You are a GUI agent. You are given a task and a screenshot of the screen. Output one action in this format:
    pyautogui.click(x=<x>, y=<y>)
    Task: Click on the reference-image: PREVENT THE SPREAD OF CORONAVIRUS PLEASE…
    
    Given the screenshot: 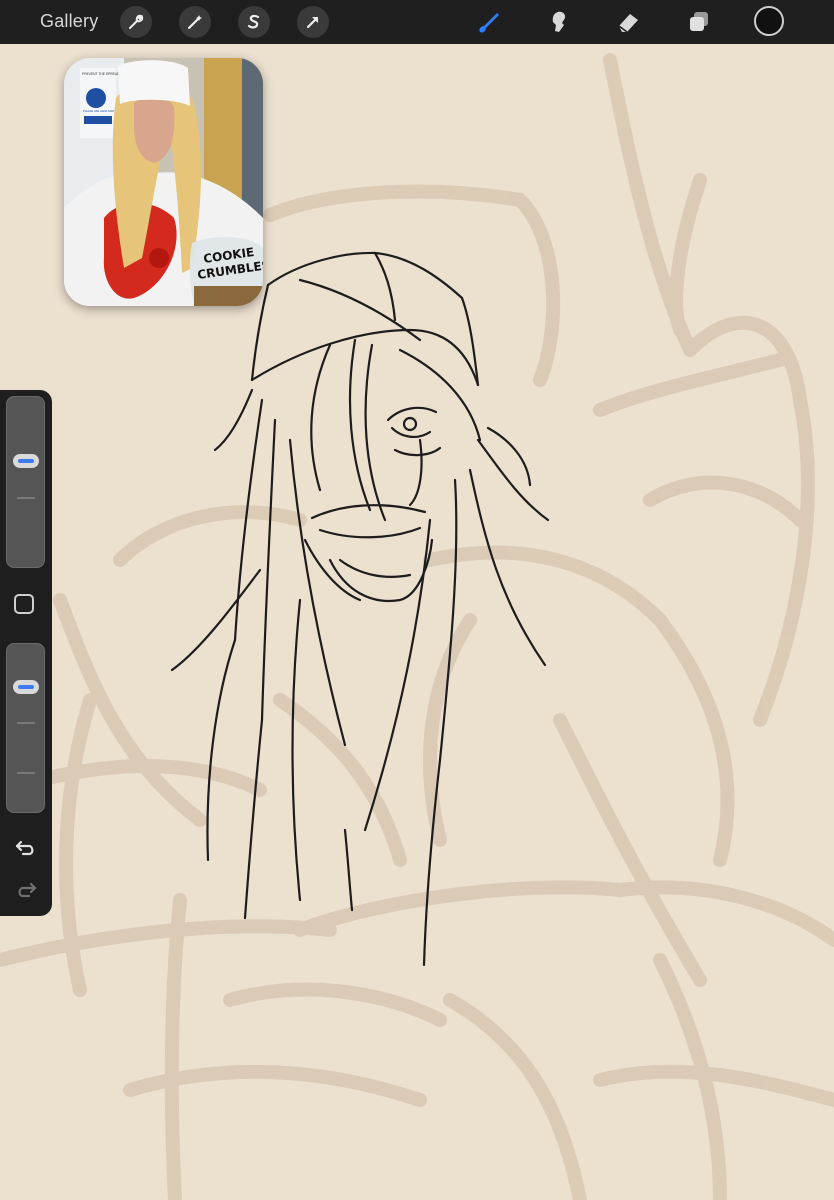 What is the action you would take?
    pyautogui.click(x=163, y=182)
    